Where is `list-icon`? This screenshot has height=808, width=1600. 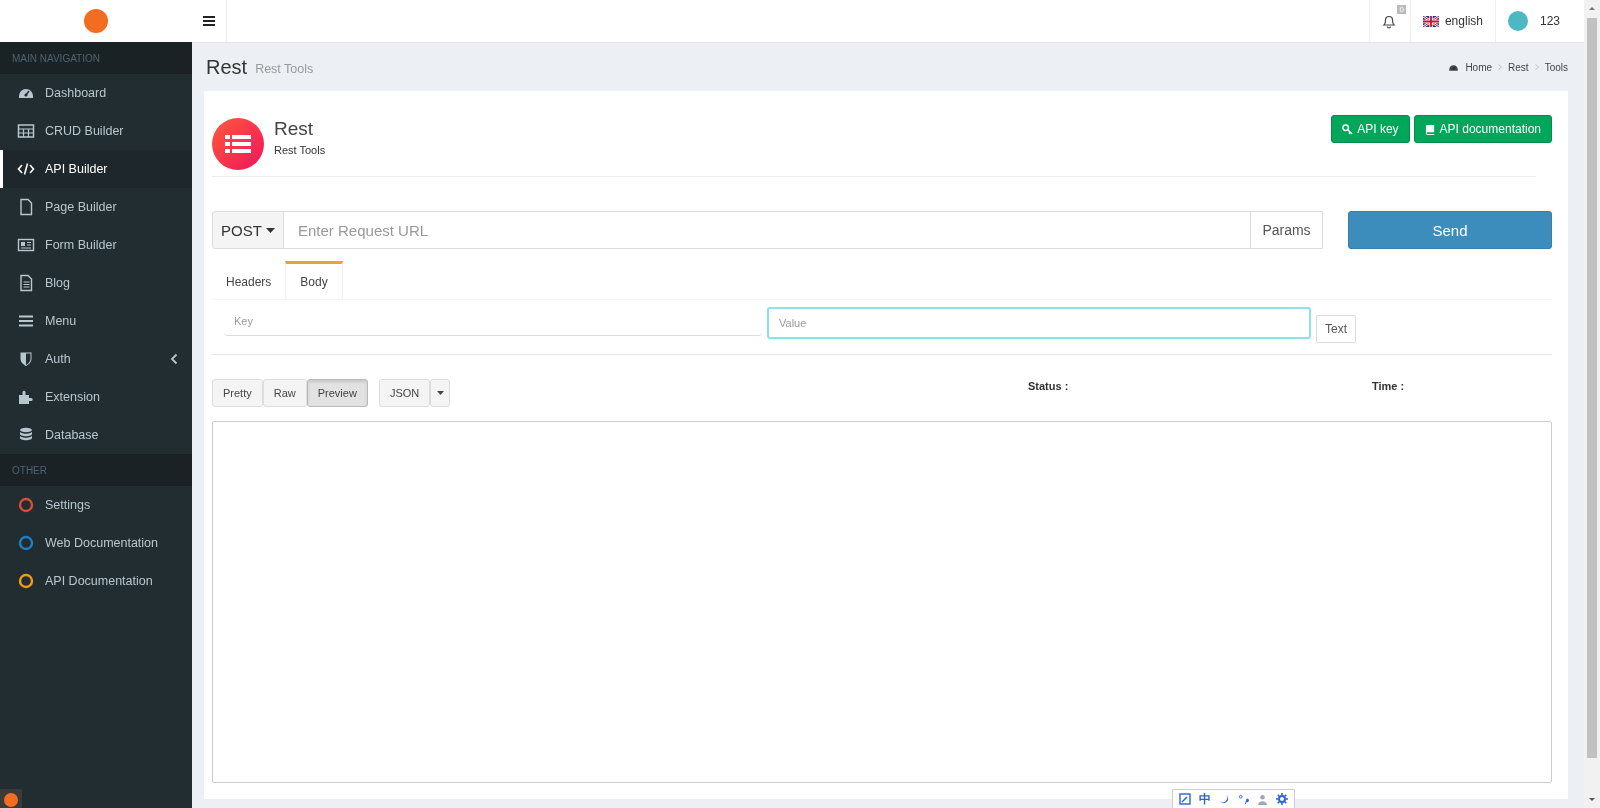 list-icon is located at coordinates (238, 144).